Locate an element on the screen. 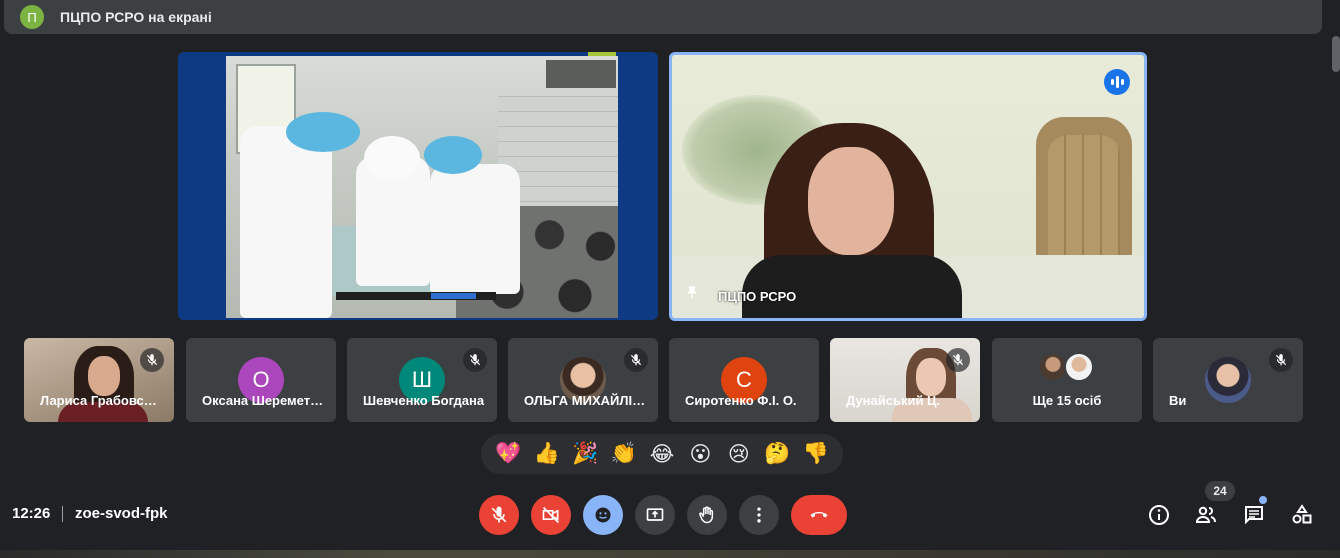 This screenshot has height=558, width=1340. presenter-avatar: П is located at coordinates (32, 17).